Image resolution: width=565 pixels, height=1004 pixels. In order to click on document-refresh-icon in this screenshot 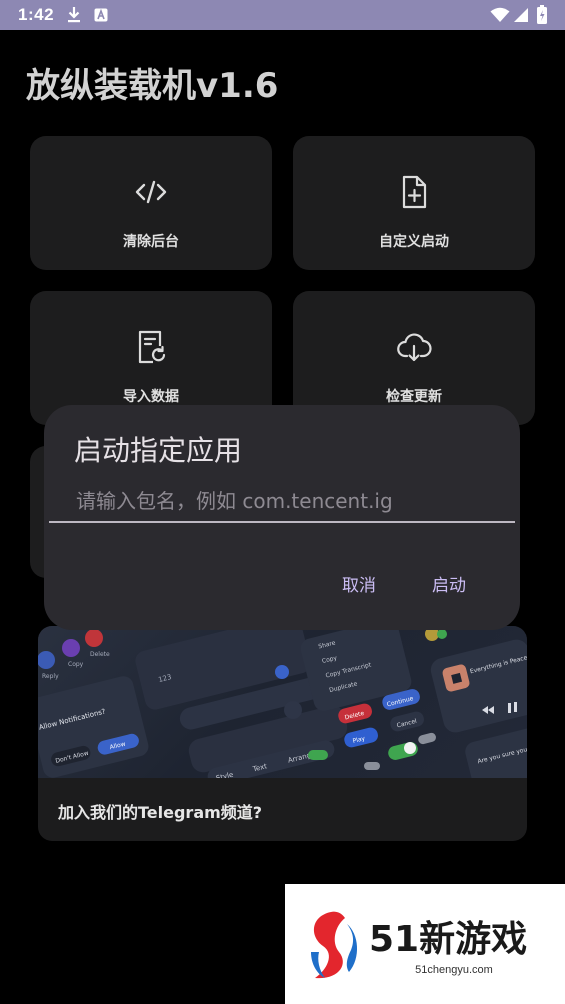, I will do `click(152, 347)`.